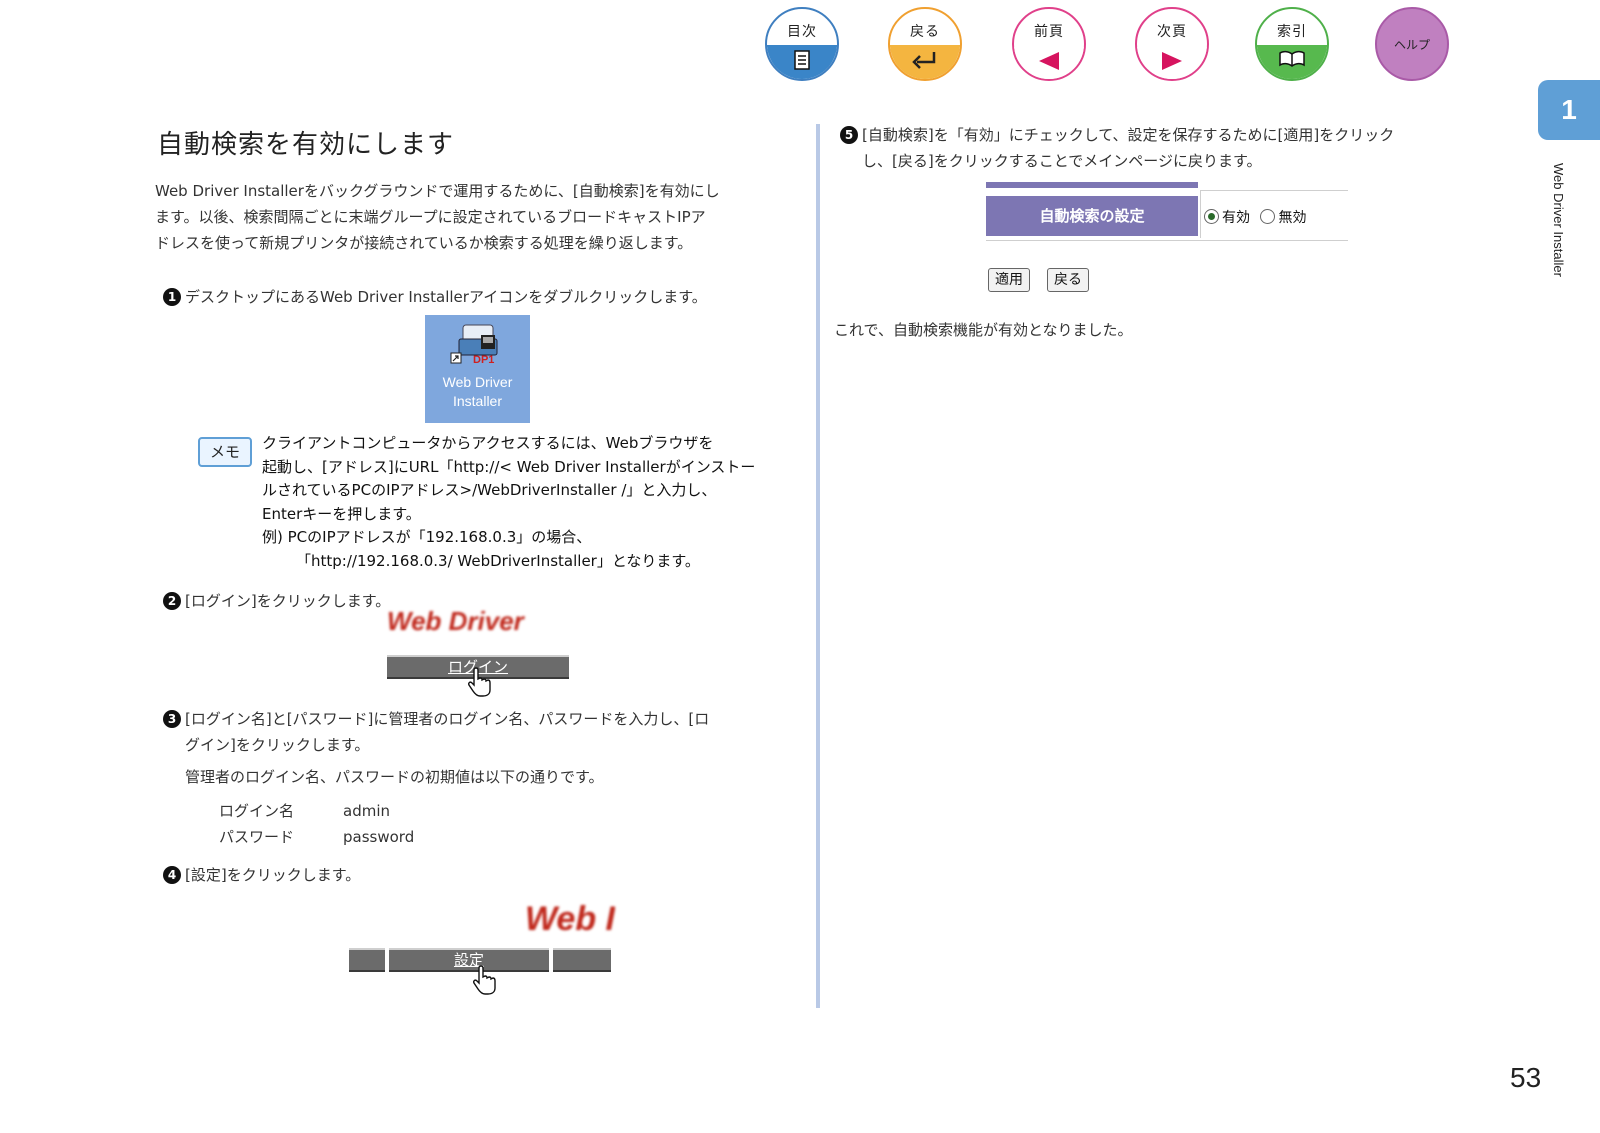  What do you see at coordinates (483, 360) in the screenshot?
I see `svg-text: DP1` at bounding box center [483, 360].